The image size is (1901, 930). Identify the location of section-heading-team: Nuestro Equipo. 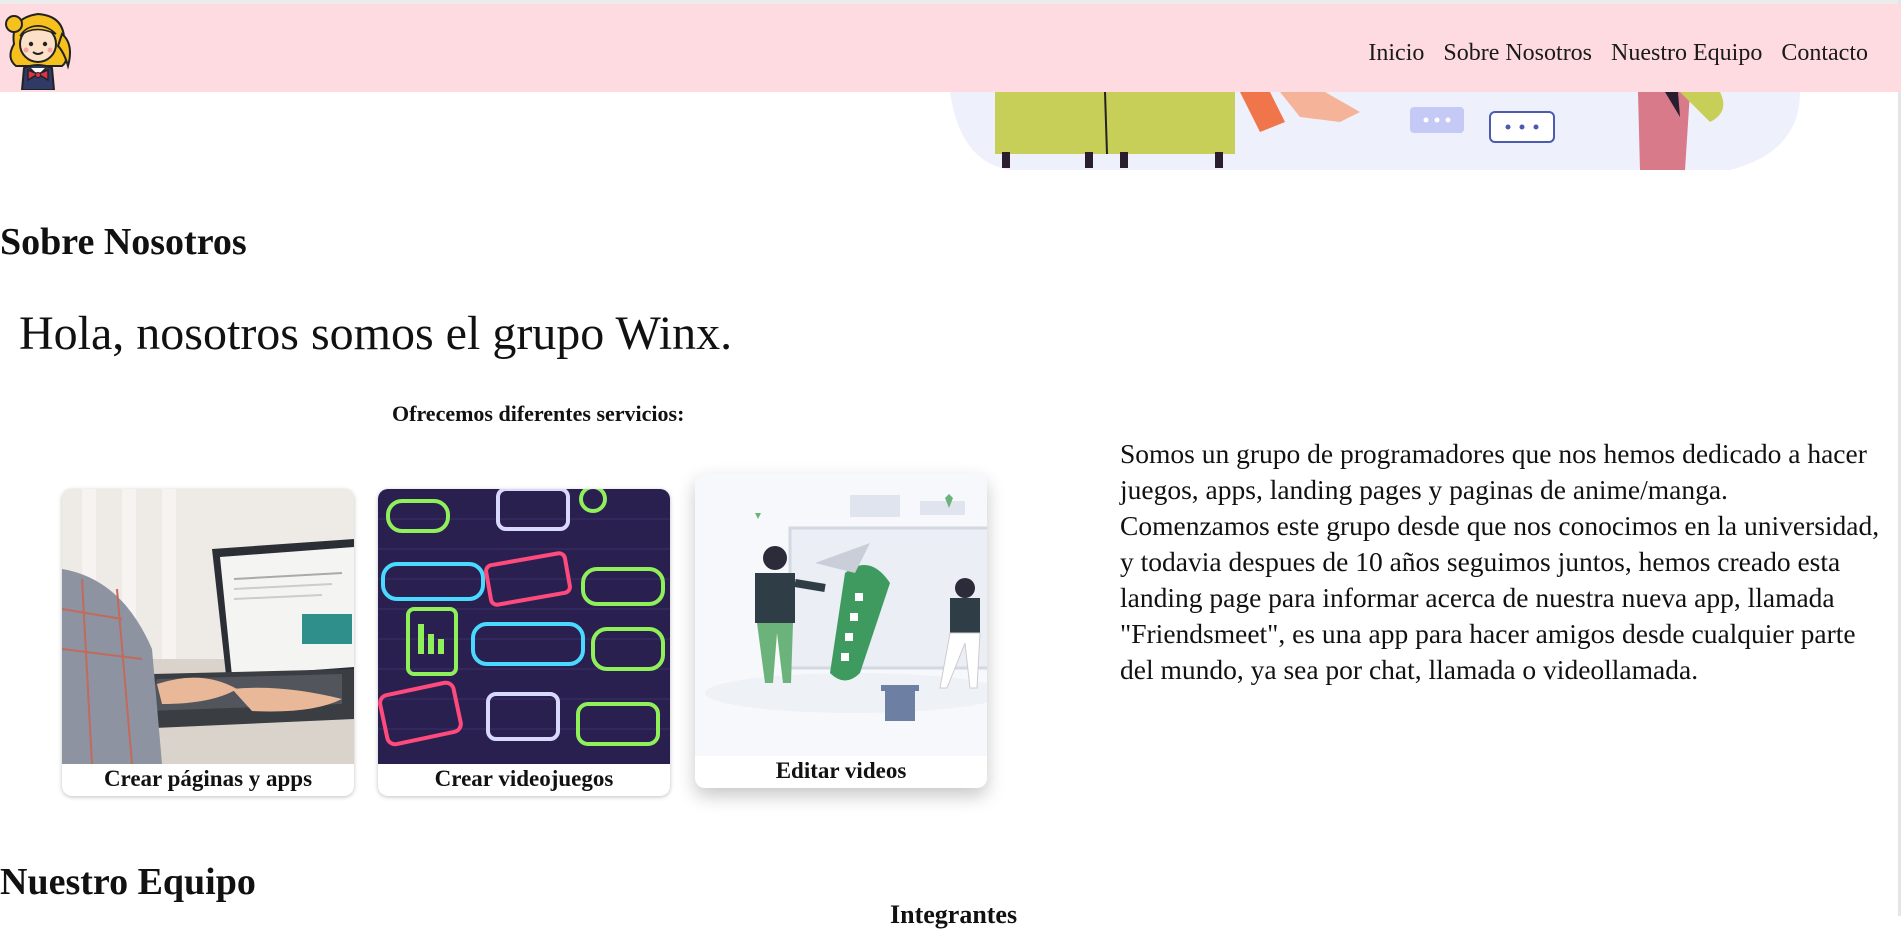
(128, 882).